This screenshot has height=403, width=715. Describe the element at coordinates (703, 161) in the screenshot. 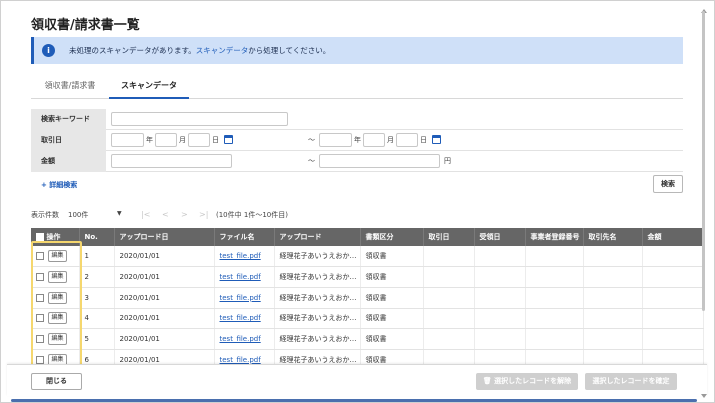

I see `scroll-thumb` at that location.